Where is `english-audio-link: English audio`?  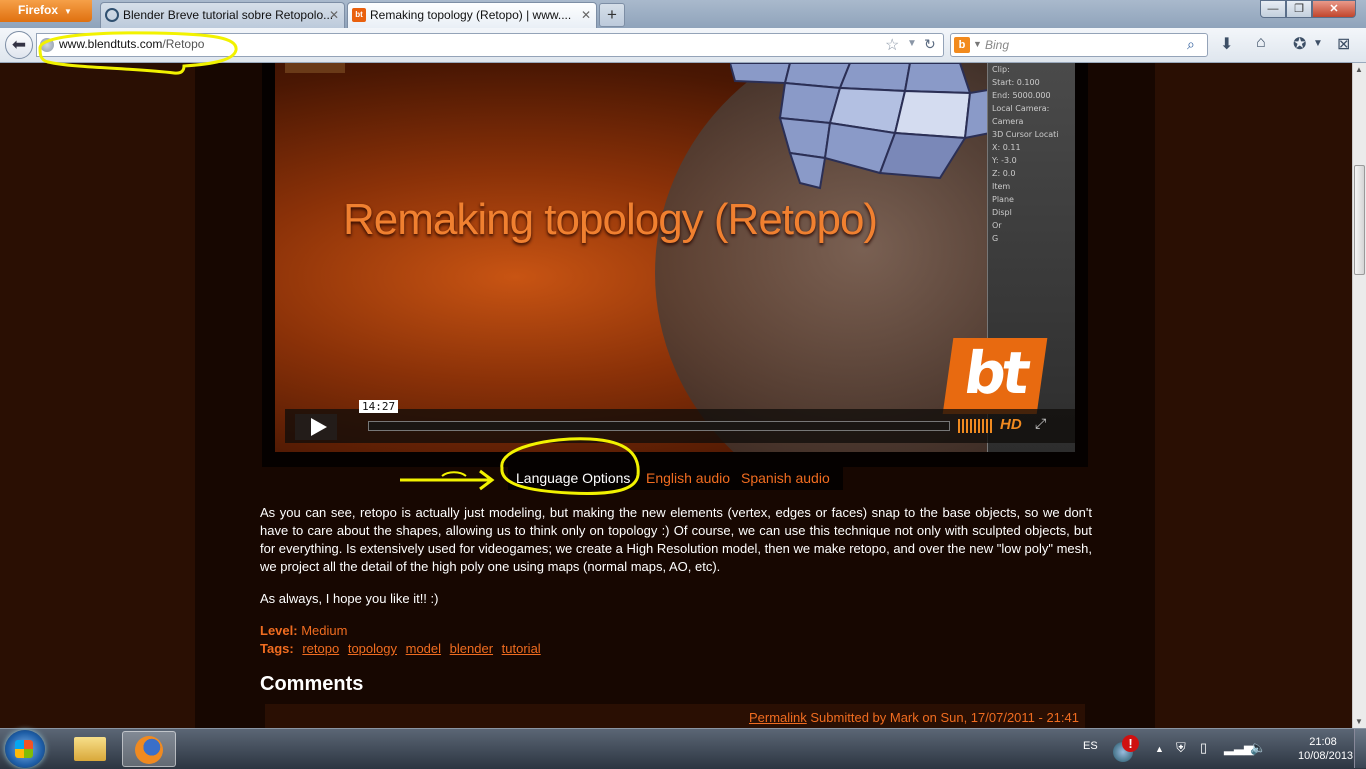 english-audio-link: English audio is located at coordinates (688, 478).